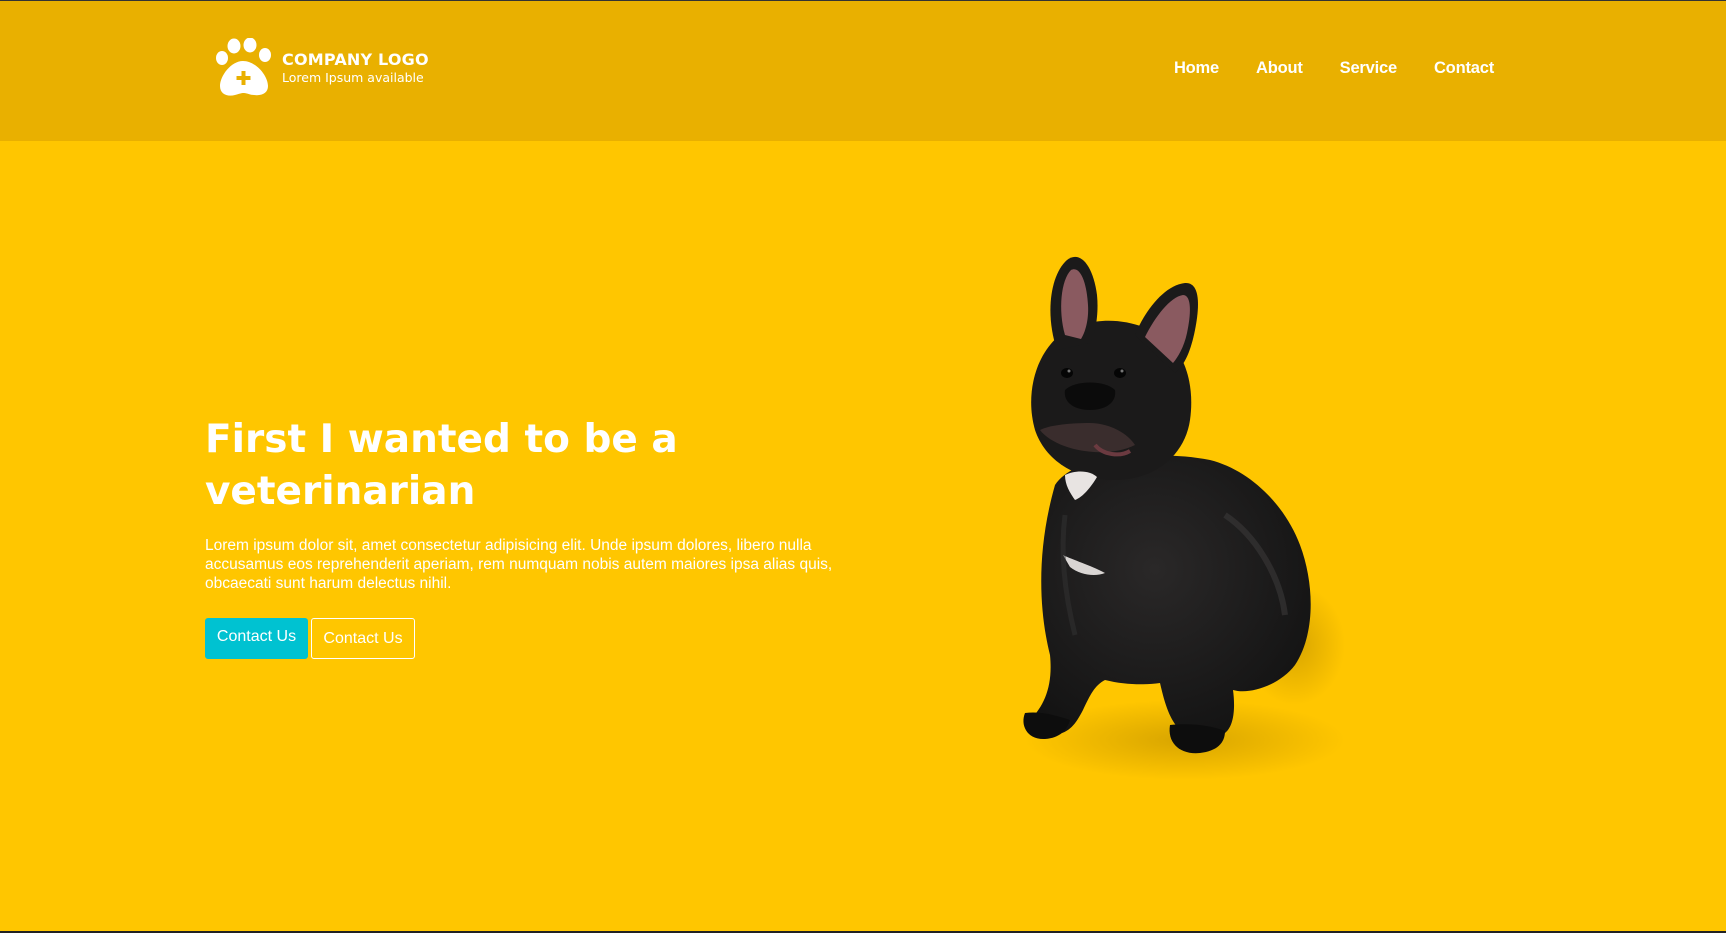  What do you see at coordinates (363, 638) in the screenshot?
I see `contact-us-outline-button: Contact Us` at bounding box center [363, 638].